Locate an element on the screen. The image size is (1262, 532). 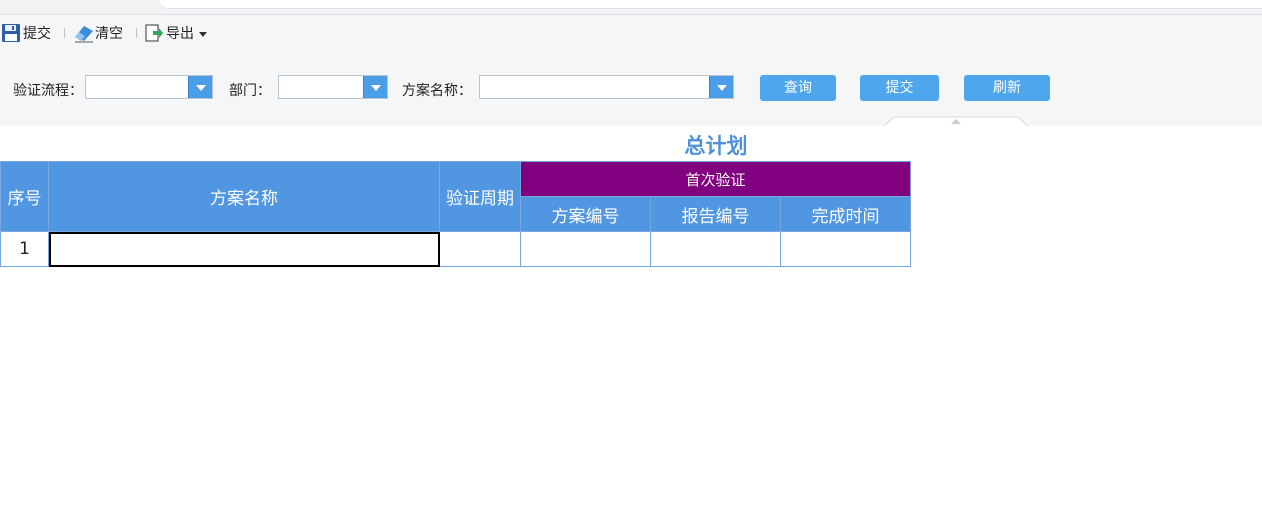
browser-tab-edge is located at coordinates (711, 4).